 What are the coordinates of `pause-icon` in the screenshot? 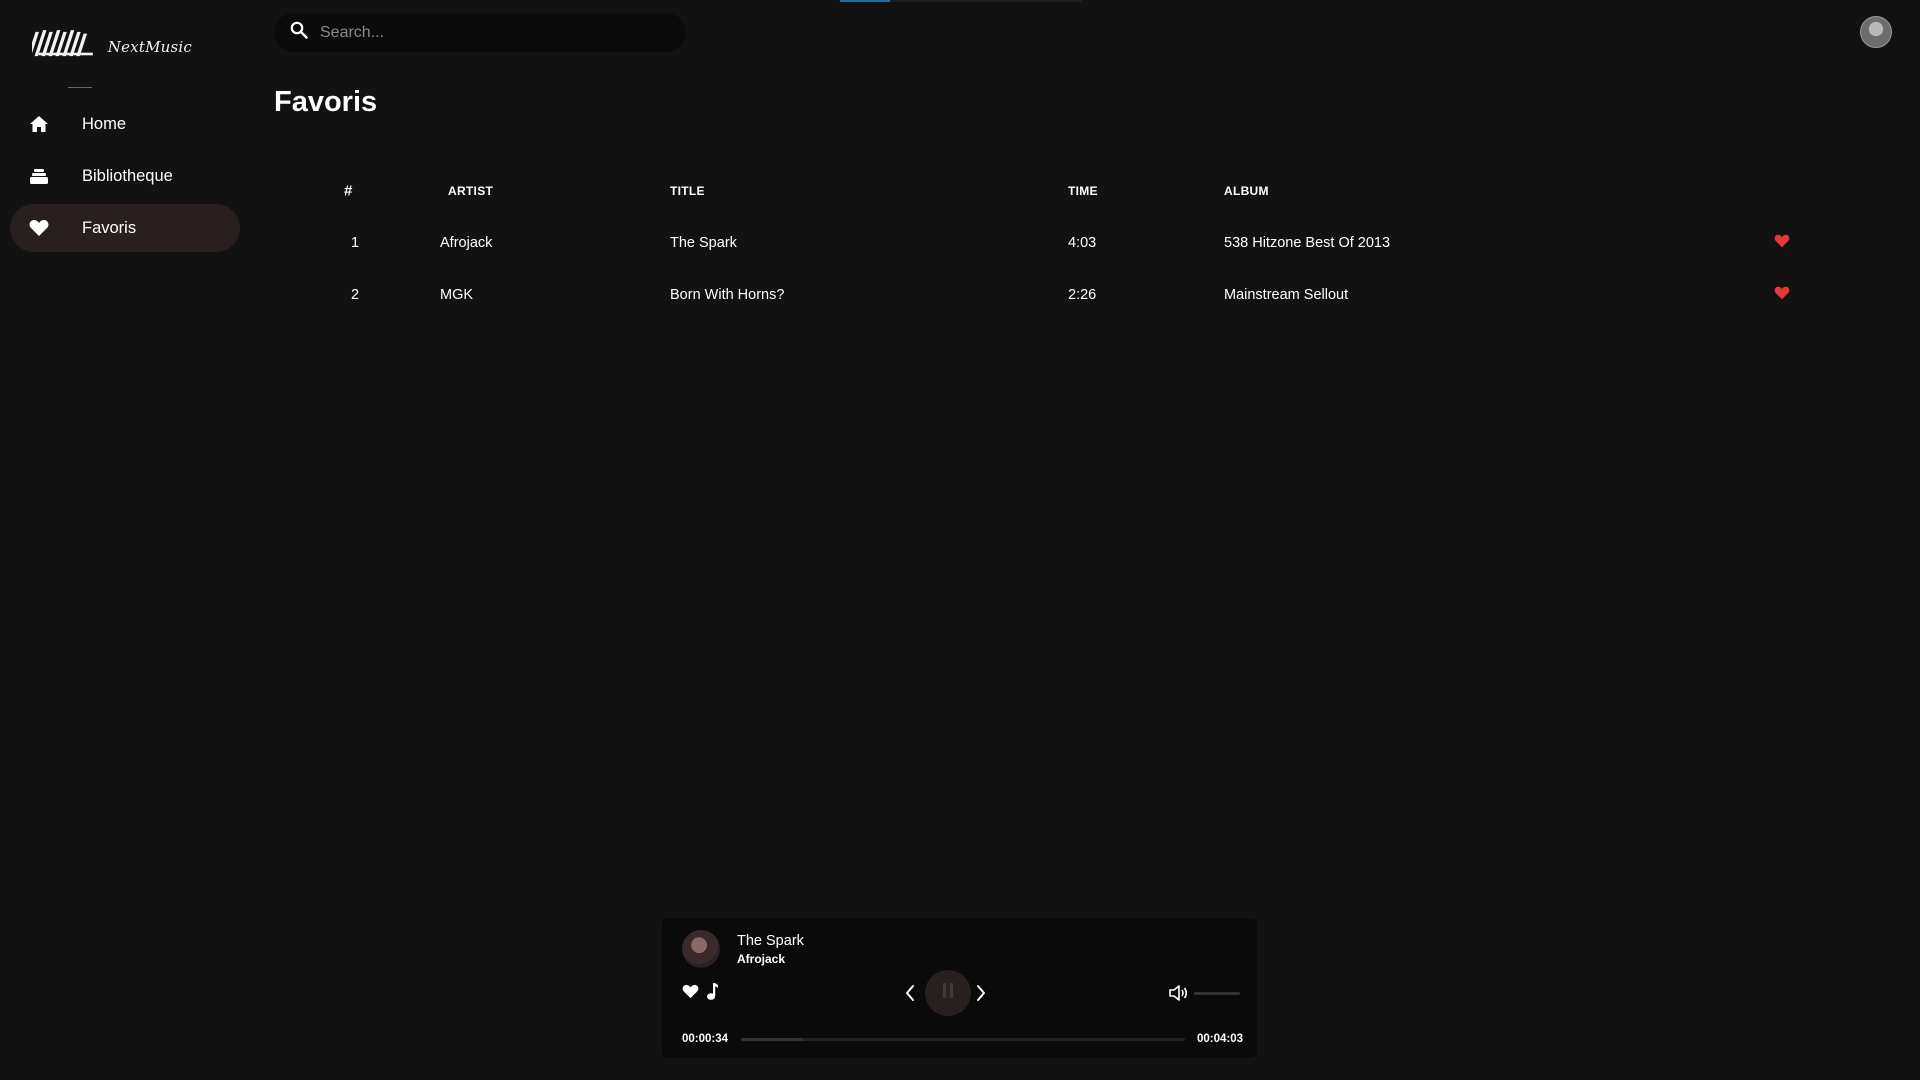 It's located at (948, 993).